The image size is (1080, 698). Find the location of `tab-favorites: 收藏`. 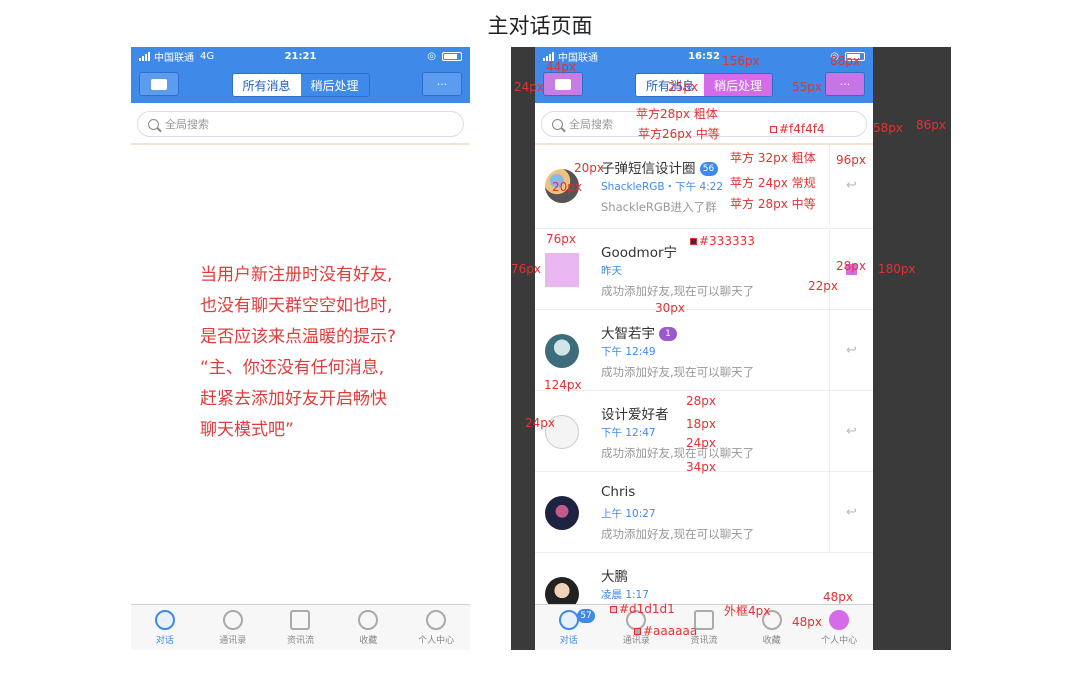

tab-favorites: 收藏 is located at coordinates (368, 627).